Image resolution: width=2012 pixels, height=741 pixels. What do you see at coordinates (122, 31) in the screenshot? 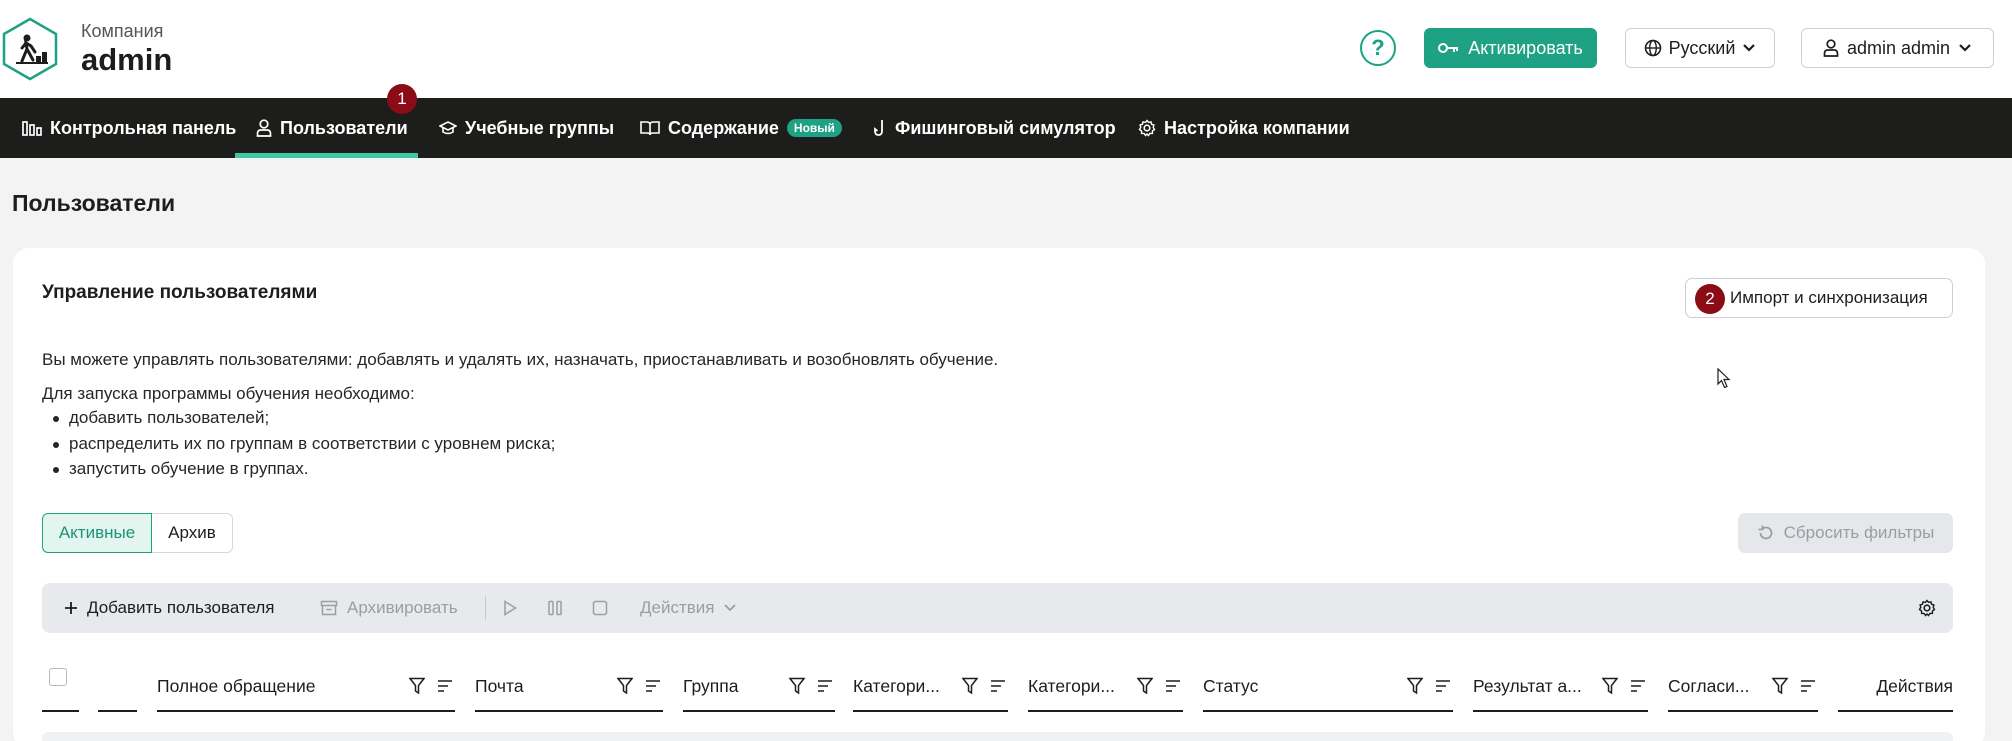
I see `company-label: Компания` at bounding box center [122, 31].